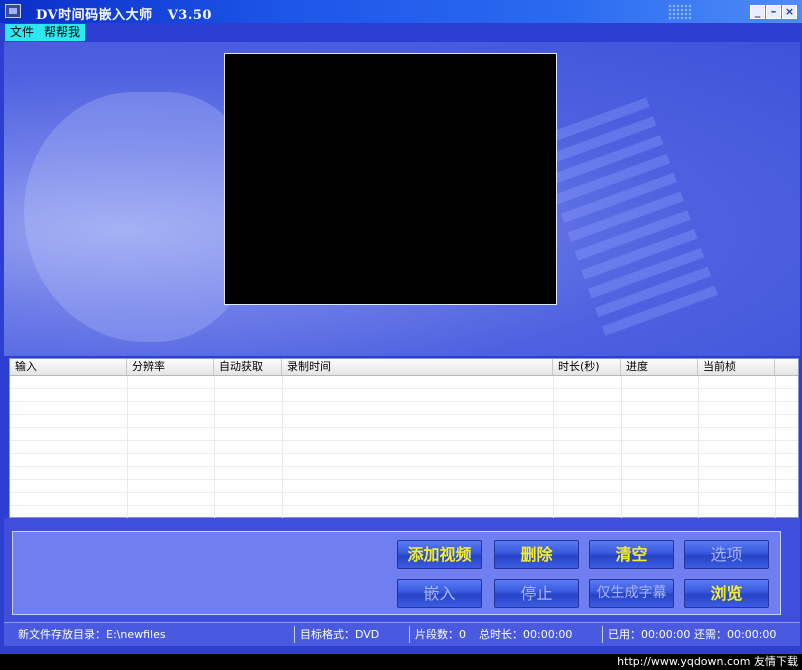 The height and width of the screenshot is (670, 802). Describe the element at coordinates (340, 634) in the screenshot. I see `status-target-format: 目标格式：DVD` at that location.